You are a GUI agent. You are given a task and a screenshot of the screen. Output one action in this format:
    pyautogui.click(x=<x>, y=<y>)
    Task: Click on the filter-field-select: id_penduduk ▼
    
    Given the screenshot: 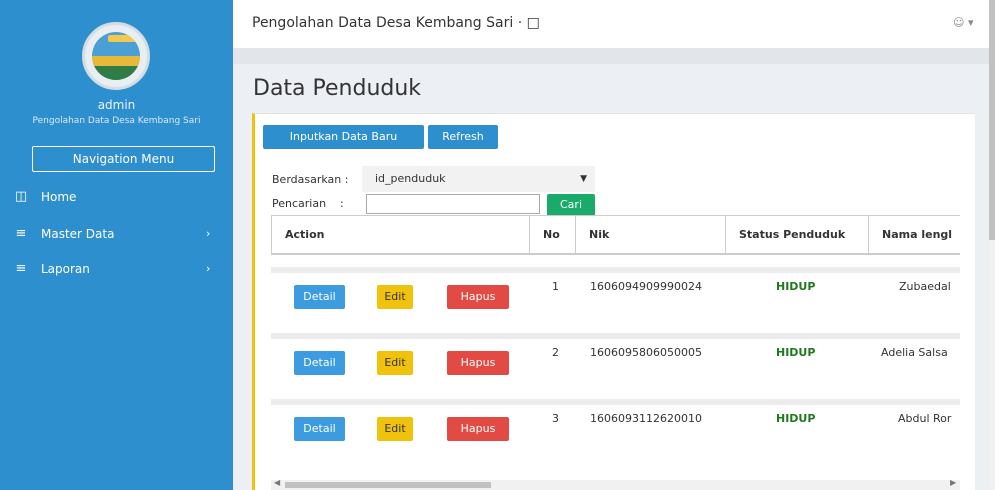 What is the action you would take?
    pyautogui.click(x=478, y=179)
    